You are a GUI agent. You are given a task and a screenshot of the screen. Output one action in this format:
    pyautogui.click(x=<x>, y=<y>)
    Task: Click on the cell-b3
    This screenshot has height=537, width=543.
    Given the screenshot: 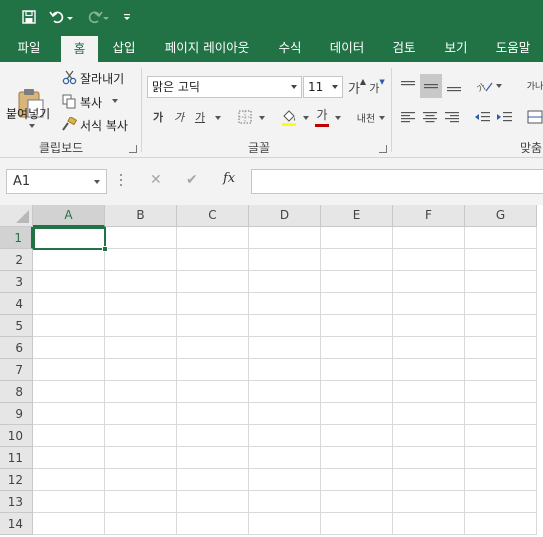 What is the action you would take?
    pyautogui.click(x=141, y=282)
    